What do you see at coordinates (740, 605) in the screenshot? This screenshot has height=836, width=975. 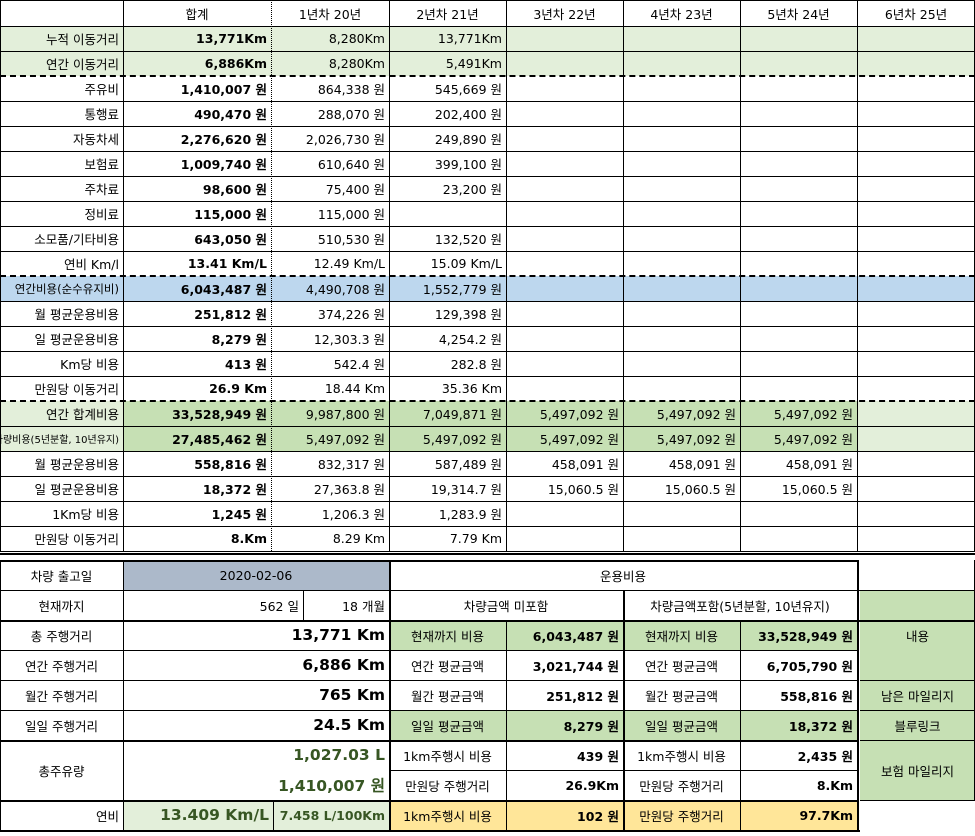 I see `with-car-header: 차량금액포함(5년분할, 10년유지)` at bounding box center [740, 605].